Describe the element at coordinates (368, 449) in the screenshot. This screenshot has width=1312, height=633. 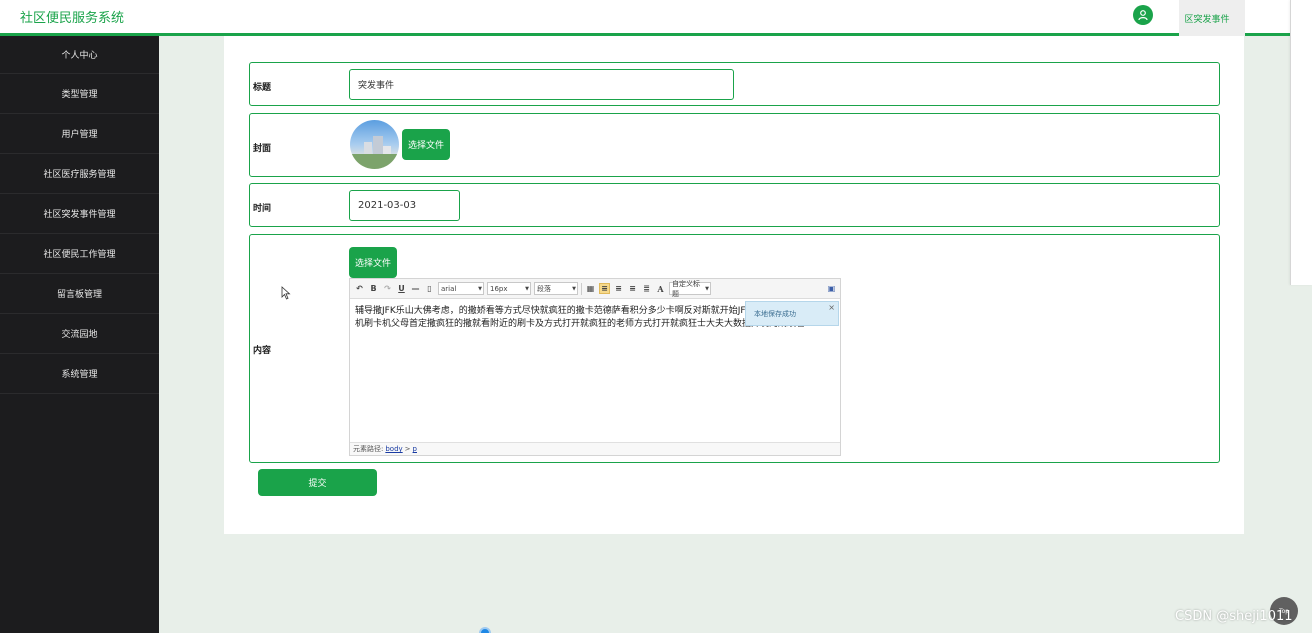
I see `element-path-label: 元素路径:` at that location.